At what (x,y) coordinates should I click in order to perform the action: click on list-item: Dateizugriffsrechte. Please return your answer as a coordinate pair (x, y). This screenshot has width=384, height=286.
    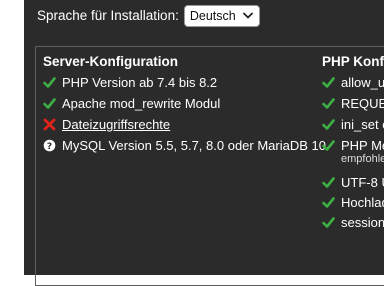
    Looking at the image, I should click on (106, 124).